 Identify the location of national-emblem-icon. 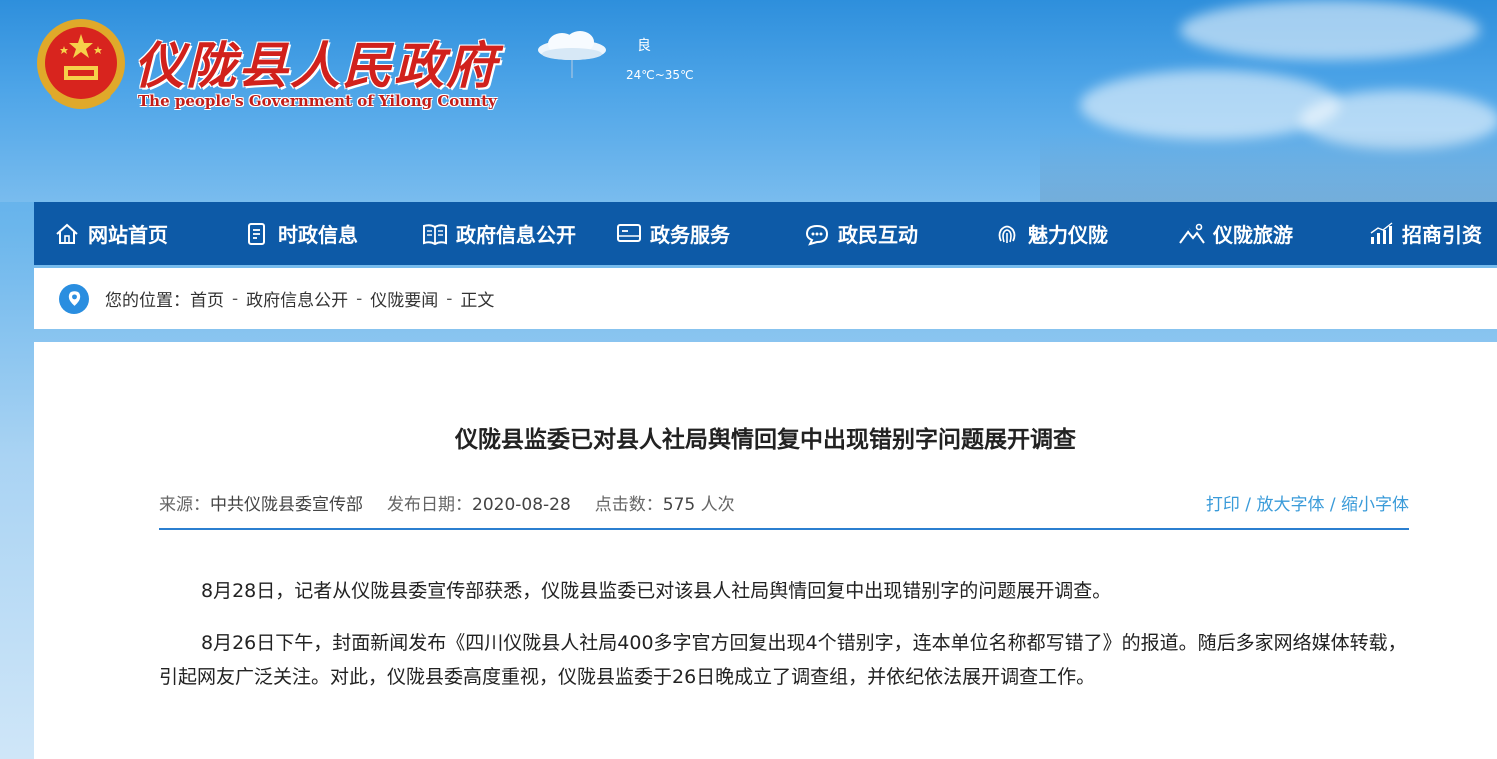
(81, 65).